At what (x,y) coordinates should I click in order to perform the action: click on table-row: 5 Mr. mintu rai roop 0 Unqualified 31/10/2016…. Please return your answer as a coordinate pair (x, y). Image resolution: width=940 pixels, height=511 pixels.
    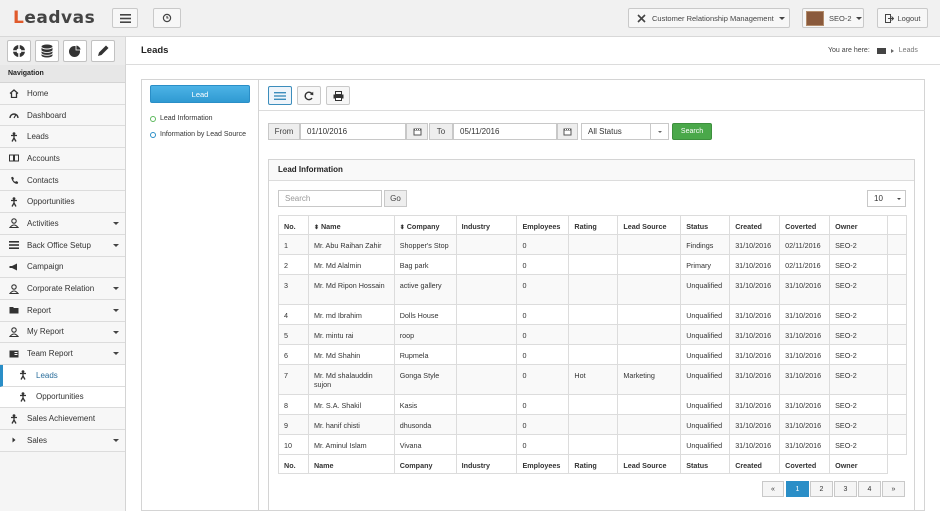
    Looking at the image, I should click on (593, 334).